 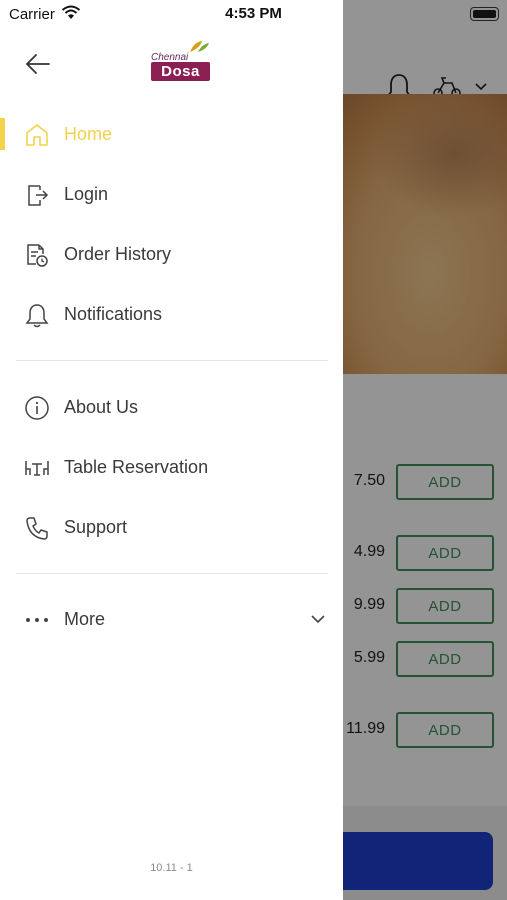 I want to click on info-icon, so click(x=37, y=408).